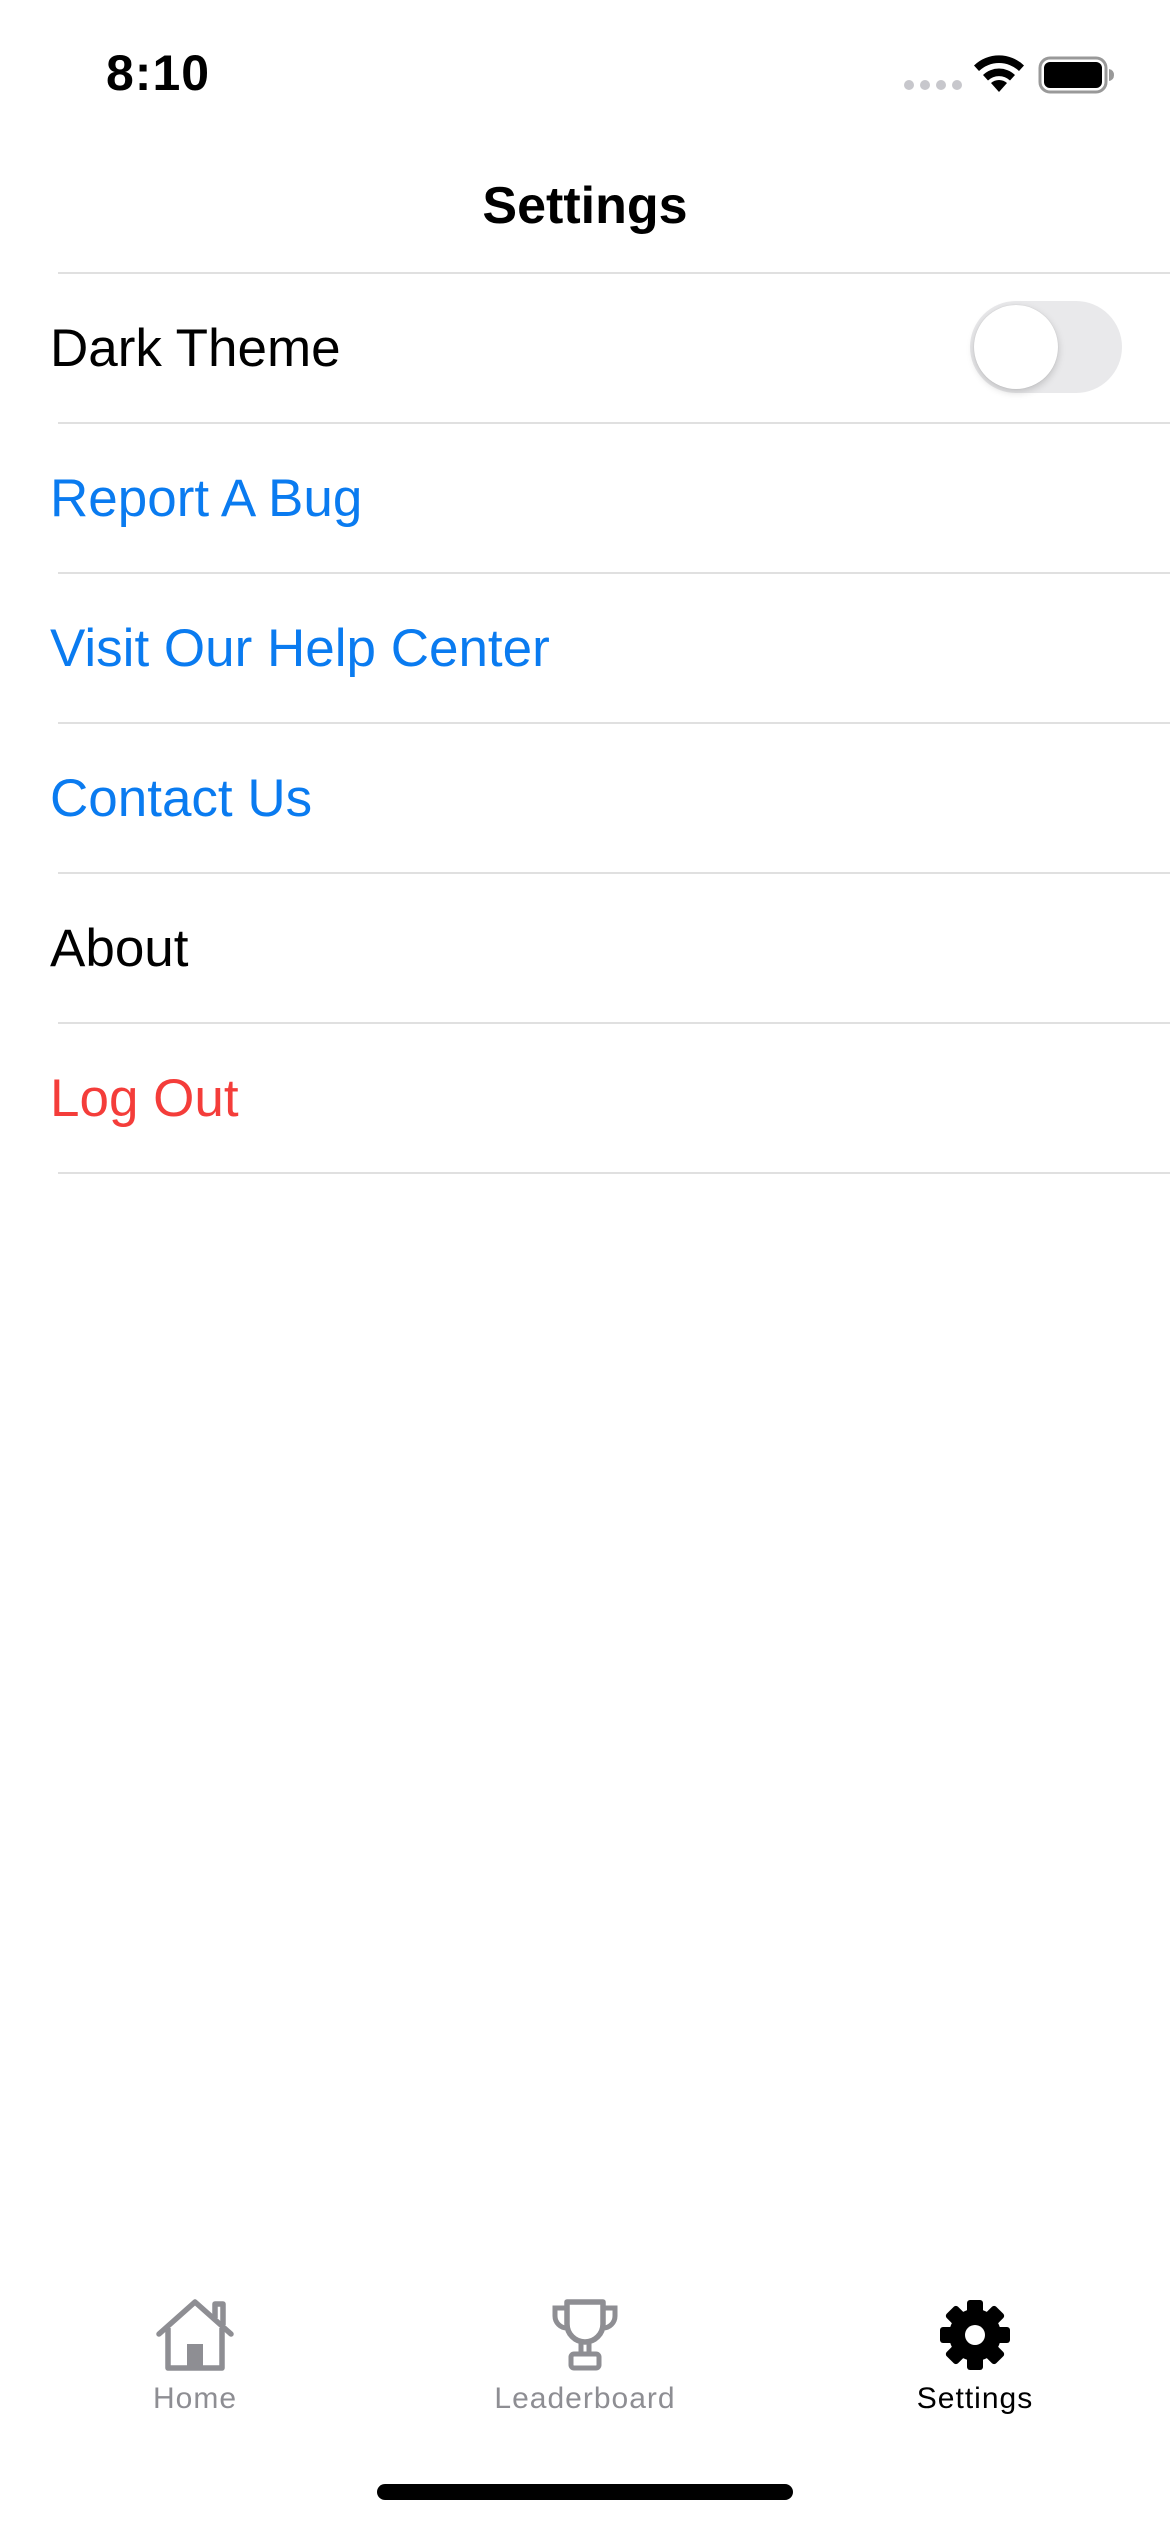 The image size is (1170, 2532). What do you see at coordinates (975, 2398) in the screenshot?
I see `tab-settings-label: Settings` at bounding box center [975, 2398].